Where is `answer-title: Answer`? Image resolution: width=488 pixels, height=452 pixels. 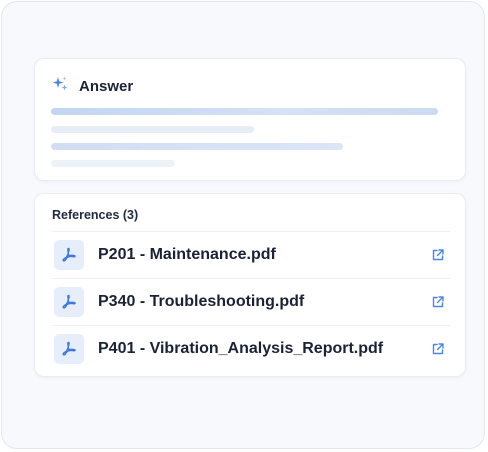
answer-title: Answer is located at coordinates (106, 86).